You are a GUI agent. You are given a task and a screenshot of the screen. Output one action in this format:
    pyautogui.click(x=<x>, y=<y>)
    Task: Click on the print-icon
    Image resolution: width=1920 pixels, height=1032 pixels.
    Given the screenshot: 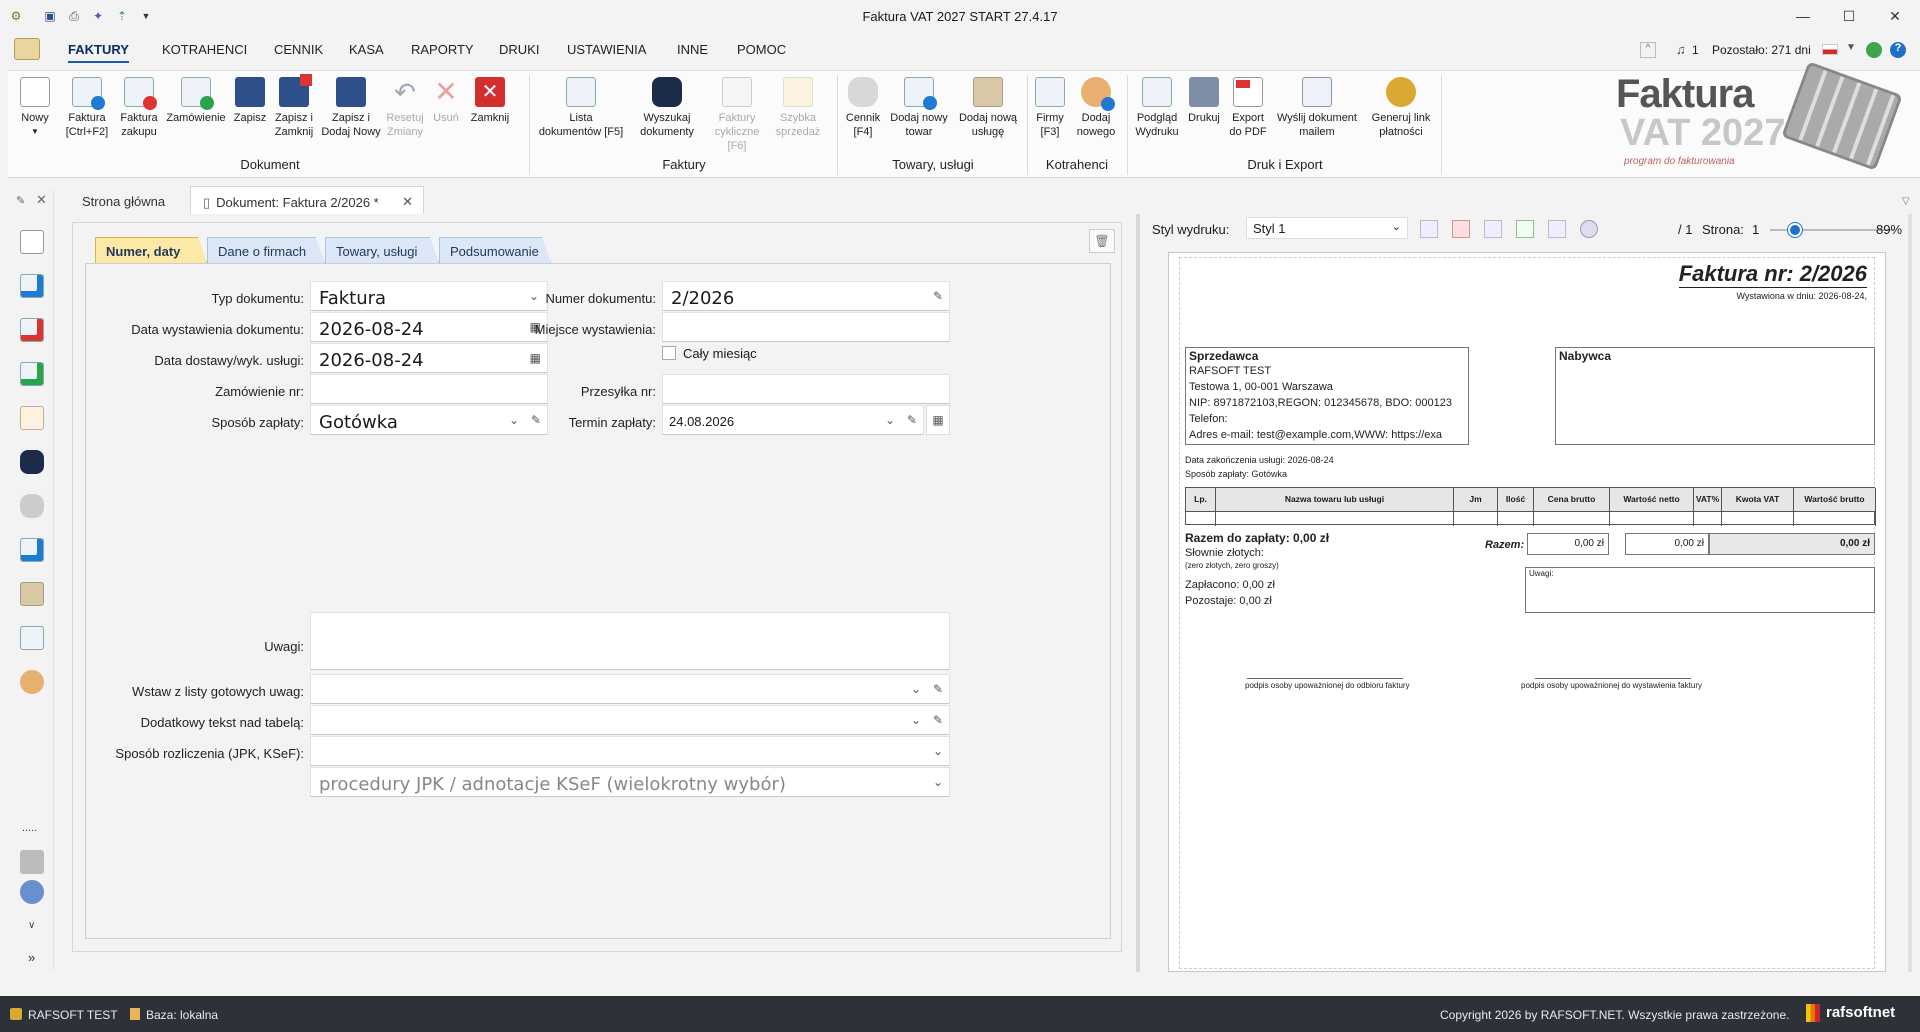 What is the action you would take?
    pyautogui.click(x=1429, y=229)
    